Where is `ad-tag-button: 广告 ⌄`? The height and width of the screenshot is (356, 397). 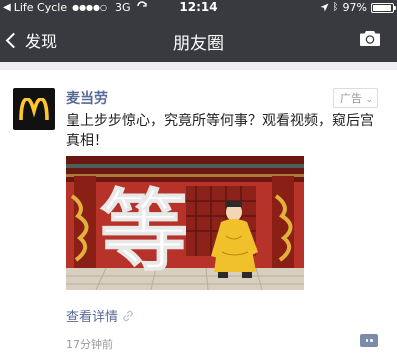 ad-tag-button: 广告 ⌄ is located at coordinates (355, 98).